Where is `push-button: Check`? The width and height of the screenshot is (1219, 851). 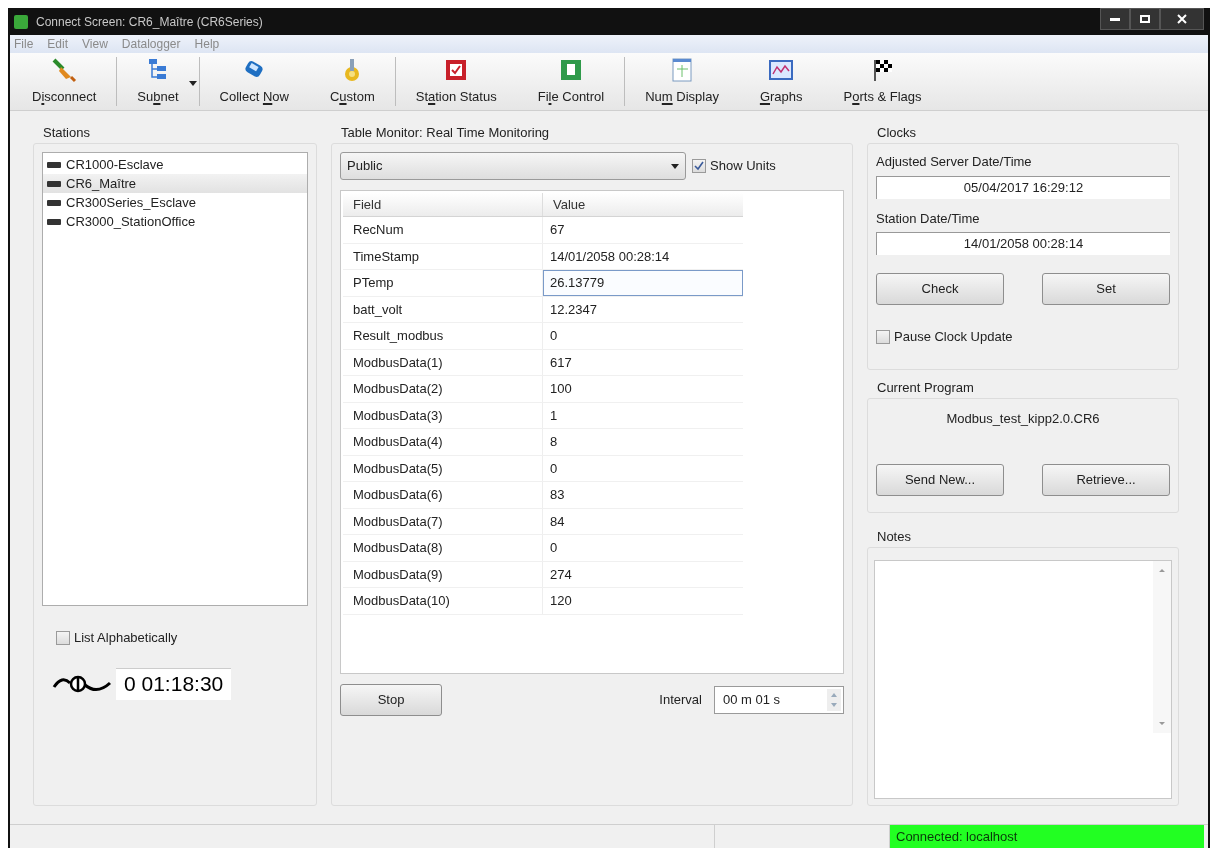
push-button: Check is located at coordinates (940, 289).